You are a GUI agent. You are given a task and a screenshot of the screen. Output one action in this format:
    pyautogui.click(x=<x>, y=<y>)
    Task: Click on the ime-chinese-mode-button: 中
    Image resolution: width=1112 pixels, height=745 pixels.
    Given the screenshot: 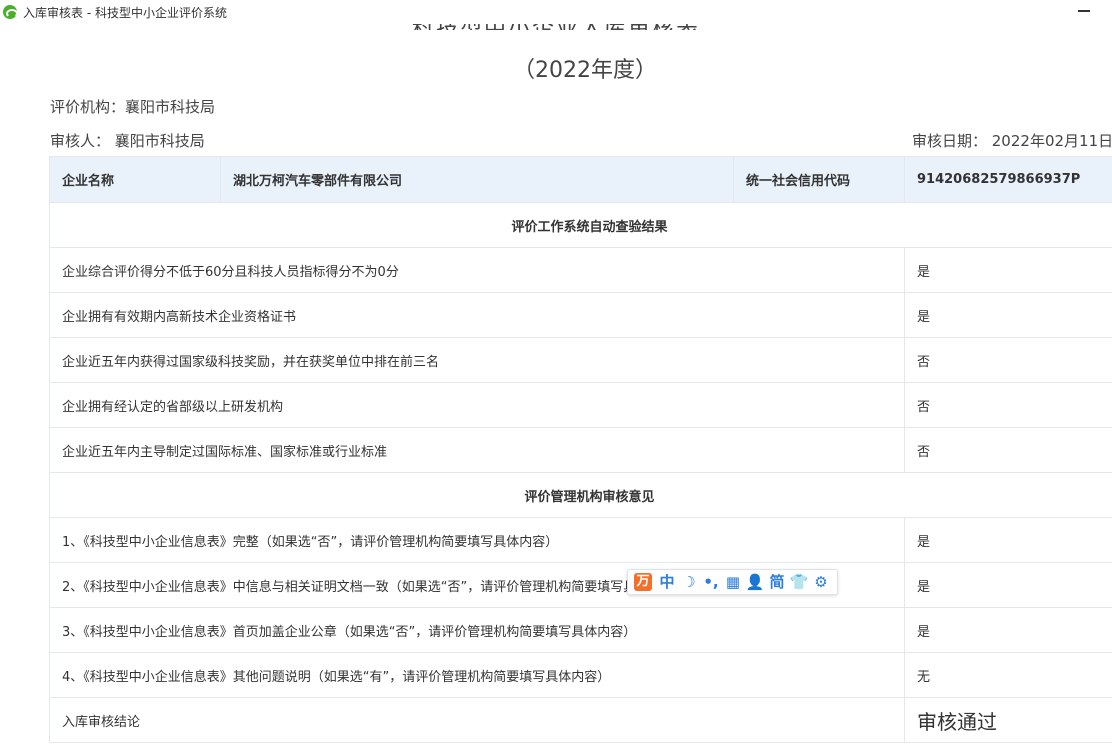 What is the action you would take?
    pyautogui.click(x=667, y=582)
    